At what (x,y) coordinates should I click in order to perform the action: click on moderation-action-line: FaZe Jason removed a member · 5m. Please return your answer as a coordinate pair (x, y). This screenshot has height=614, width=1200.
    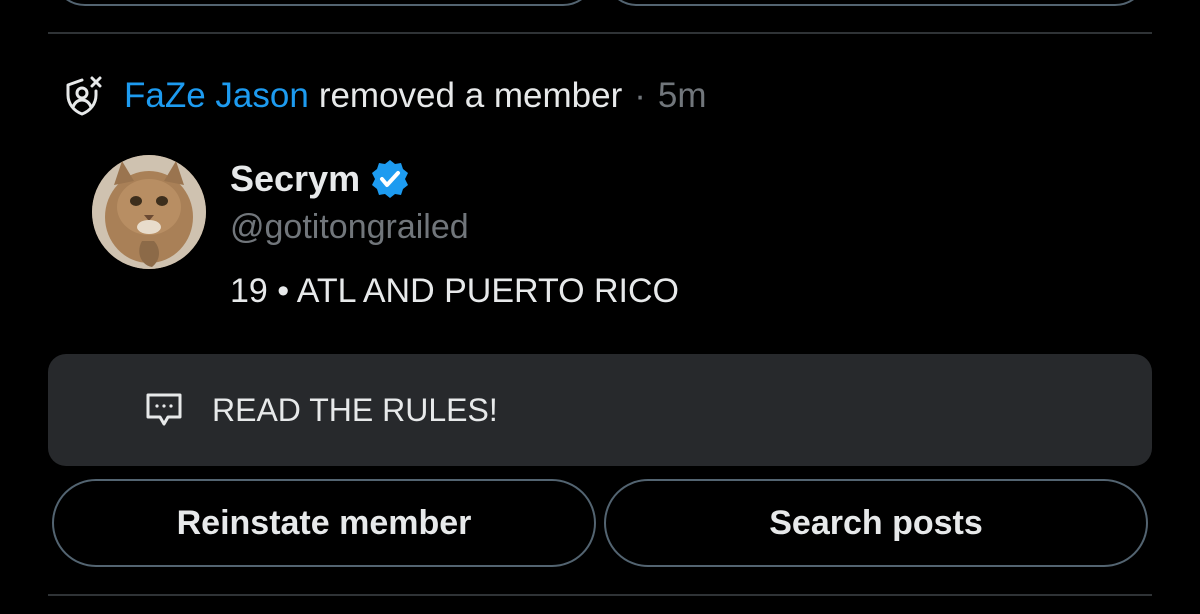
    Looking at the image, I should click on (384, 96).